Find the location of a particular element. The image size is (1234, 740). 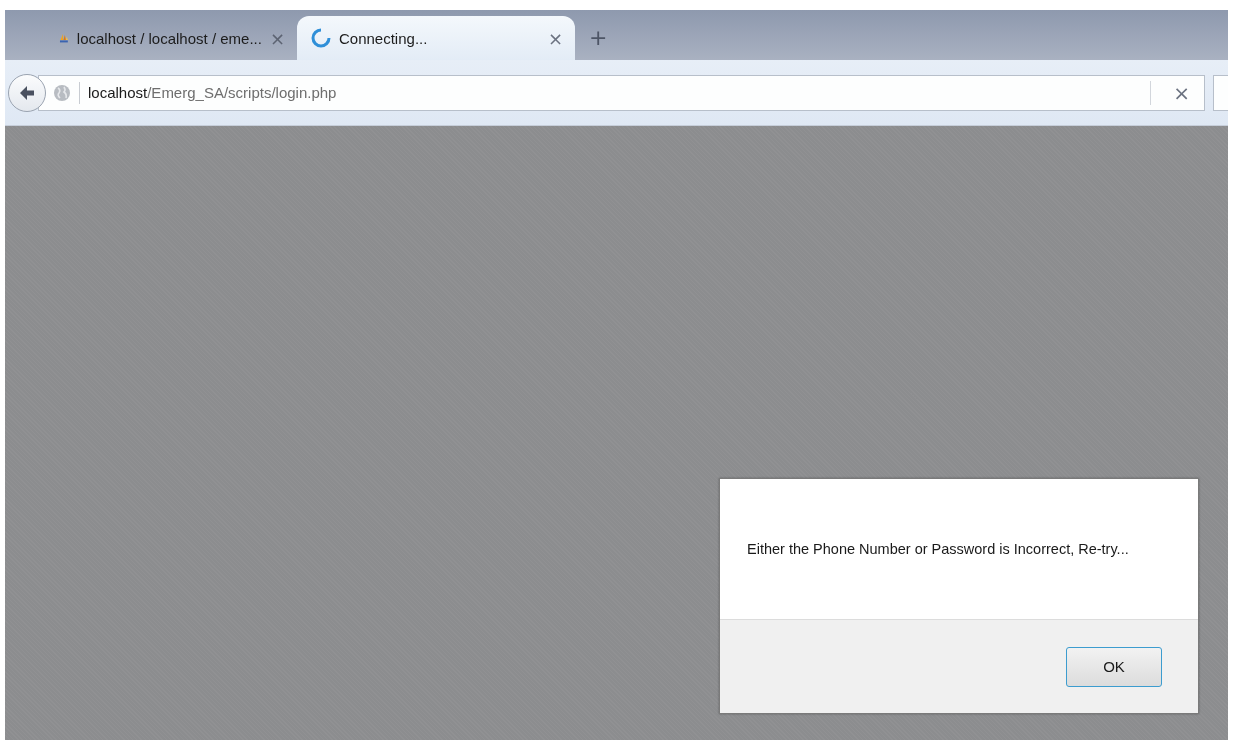

url-text: localhost/Emerg_SA/scripts/login.php is located at coordinates (212, 92).